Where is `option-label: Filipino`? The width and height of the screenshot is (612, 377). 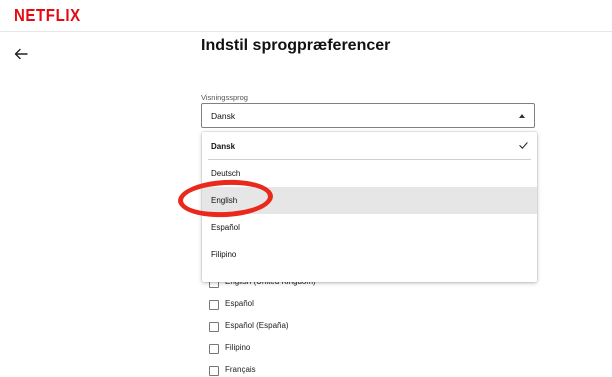
option-label: Filipino is located at coordinates (224, 254).